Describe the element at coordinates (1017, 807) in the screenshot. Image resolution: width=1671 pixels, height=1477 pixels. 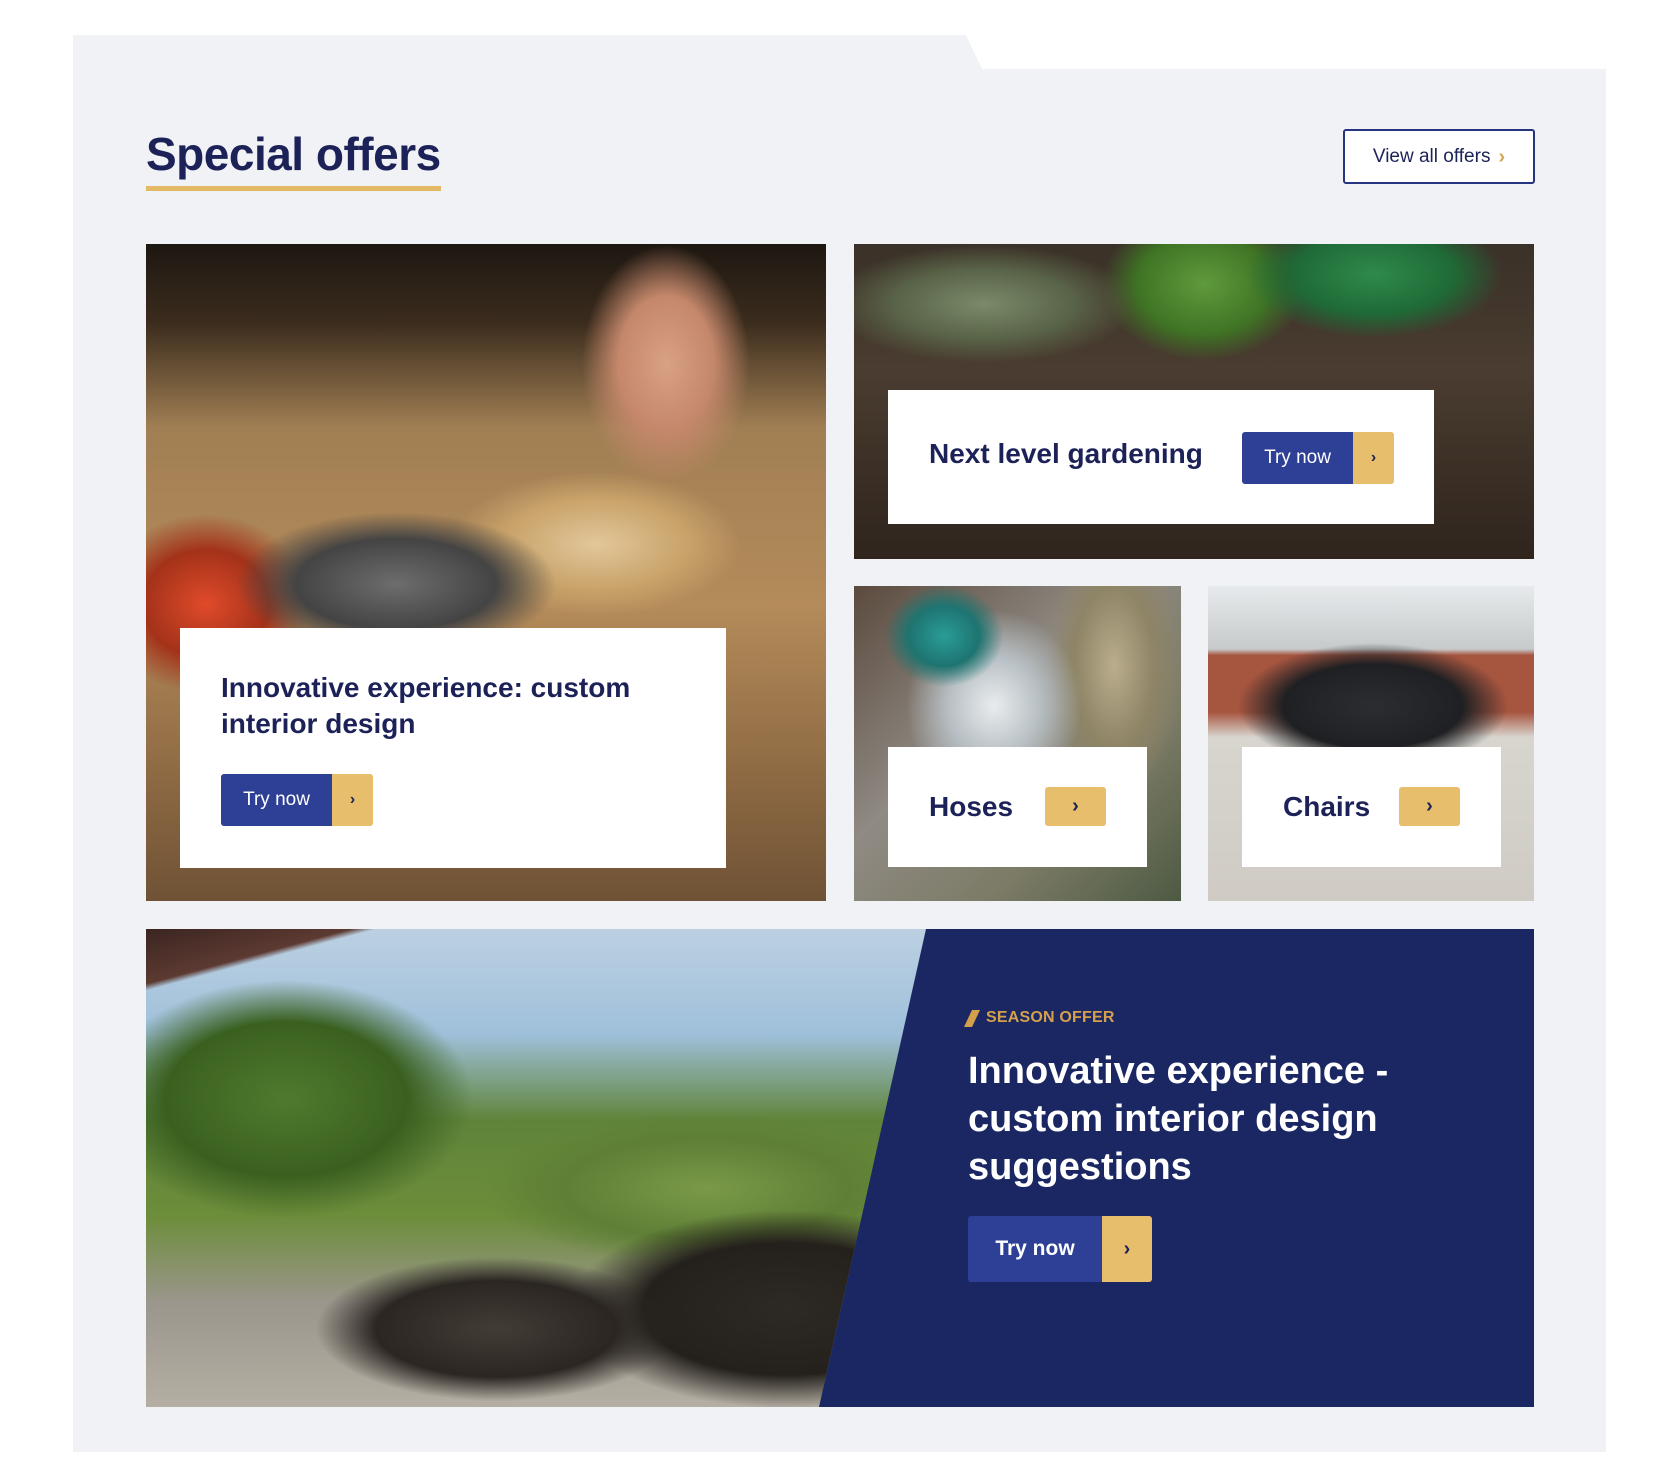
I see `offer-card-content: Hoses ›` at that location.